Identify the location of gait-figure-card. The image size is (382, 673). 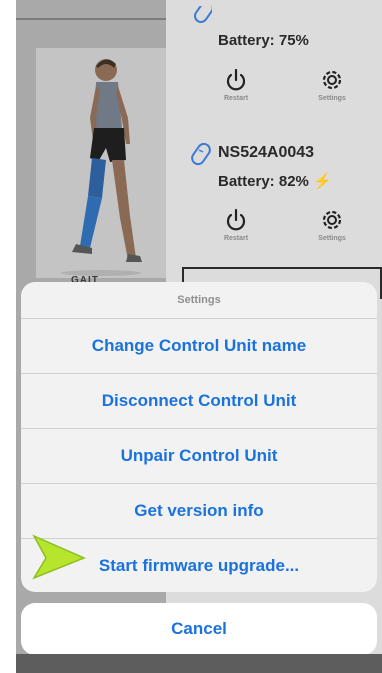
(101, 163).